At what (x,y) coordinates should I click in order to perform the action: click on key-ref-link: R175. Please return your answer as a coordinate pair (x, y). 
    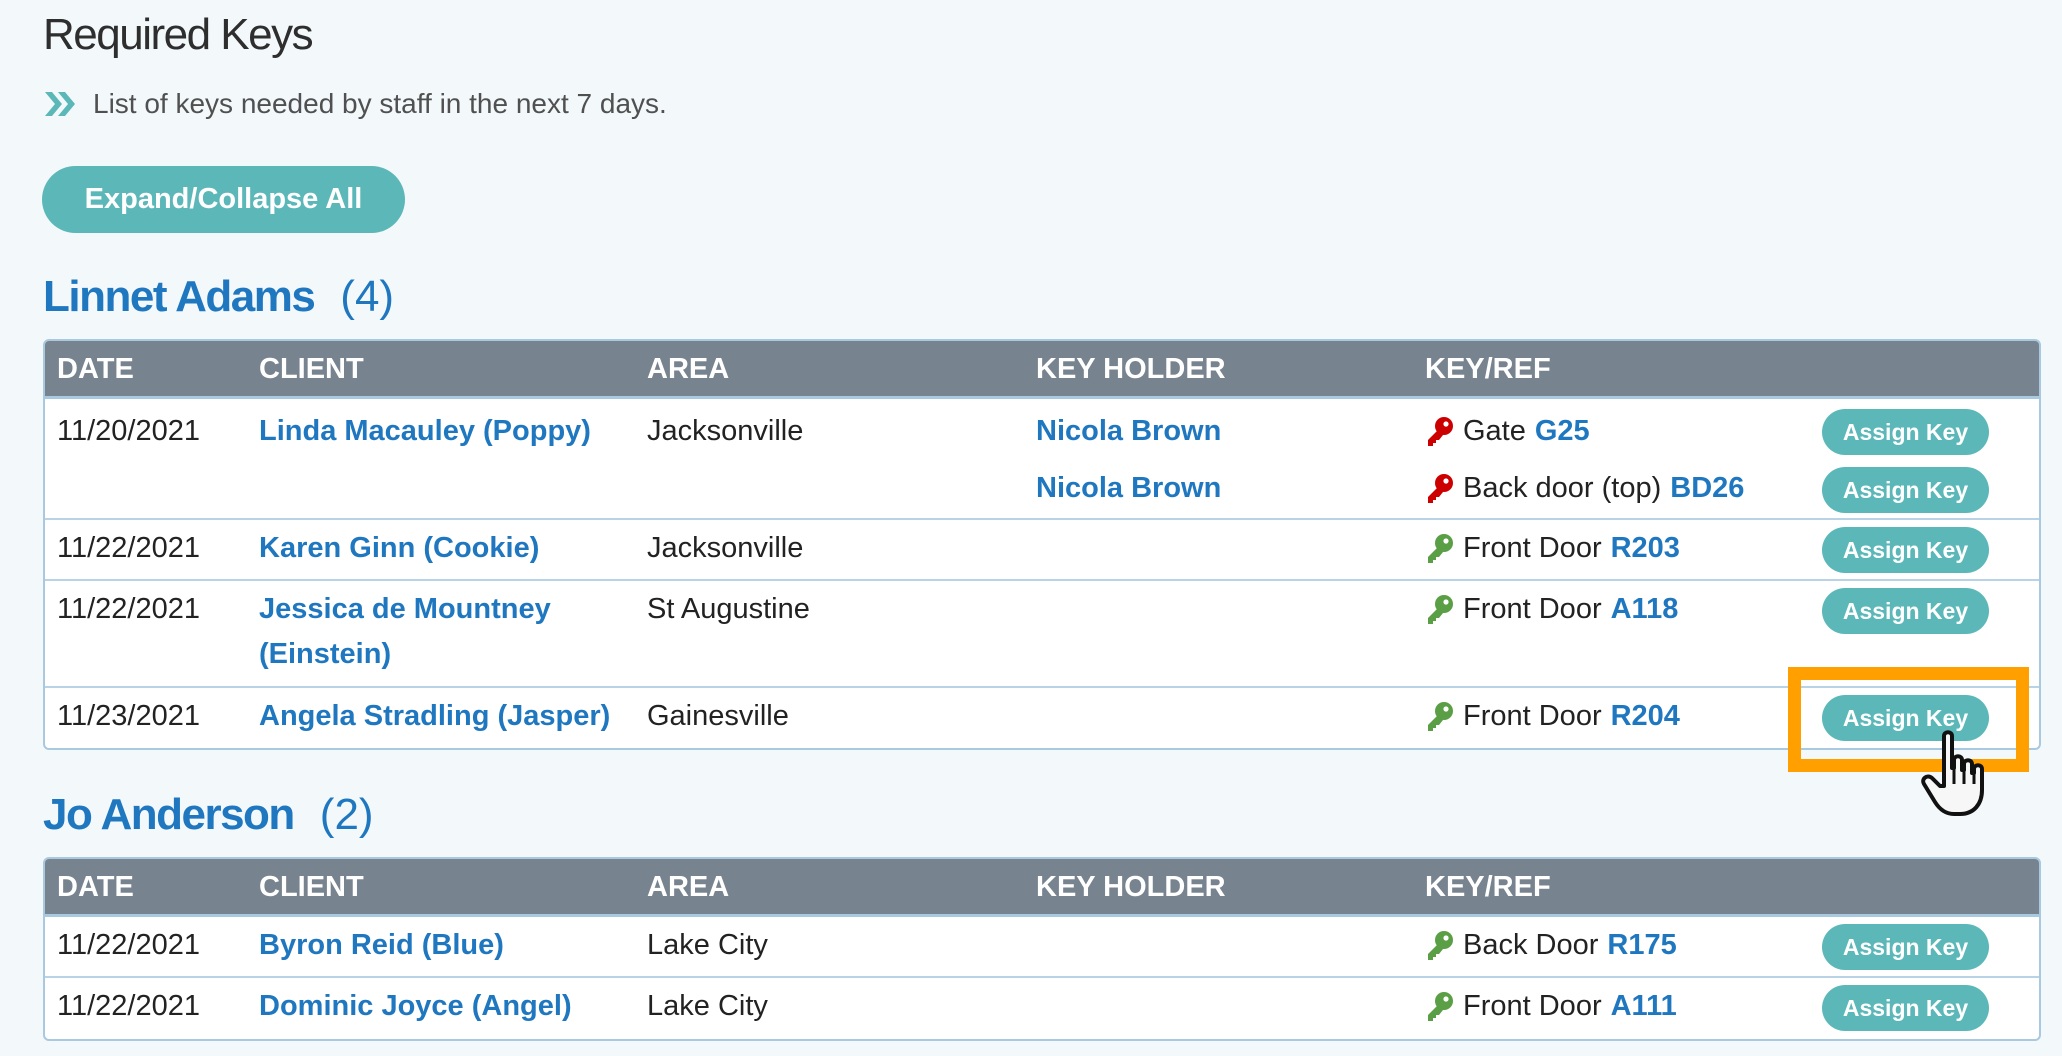
    Looking at the image, I should click on (1641, 945).